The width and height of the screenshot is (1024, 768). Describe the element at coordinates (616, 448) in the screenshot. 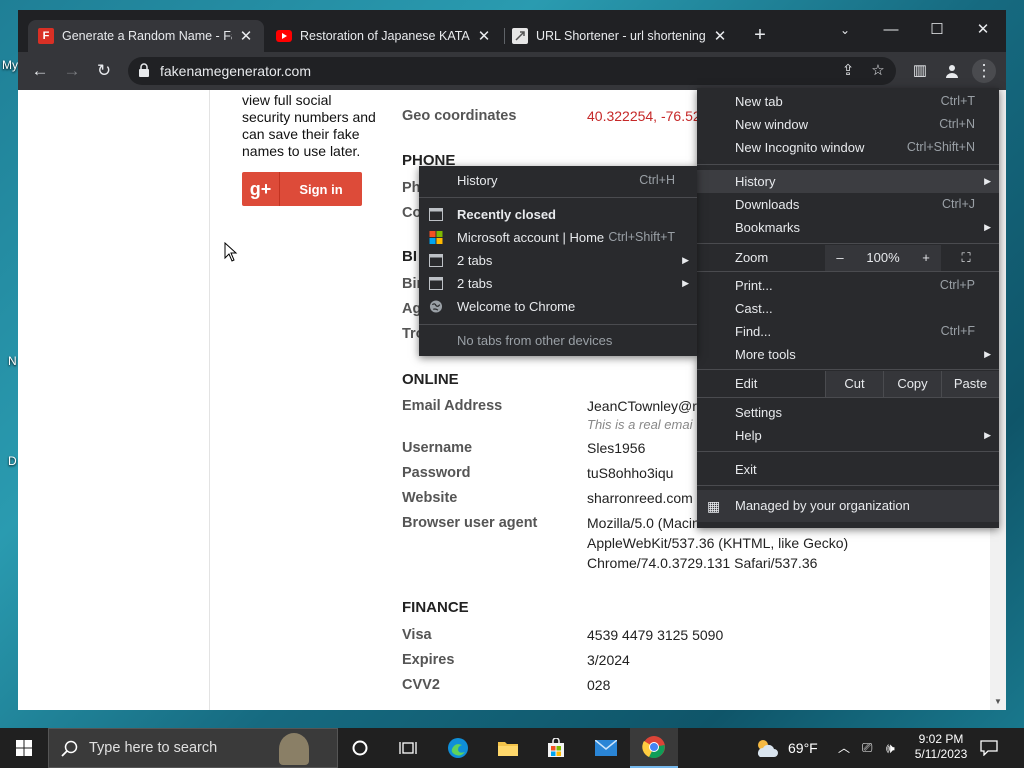

I see `username-value: Sles1956` at that location.